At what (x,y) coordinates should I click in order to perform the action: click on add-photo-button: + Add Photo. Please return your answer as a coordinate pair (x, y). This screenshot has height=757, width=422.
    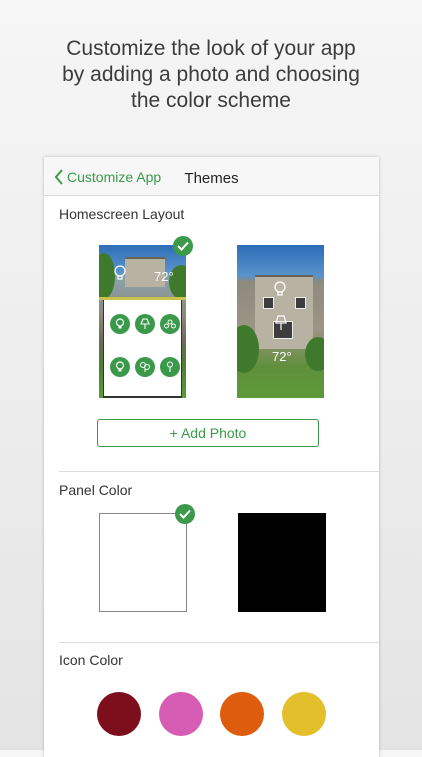
    Looking at the image, I should click on (208, 433).